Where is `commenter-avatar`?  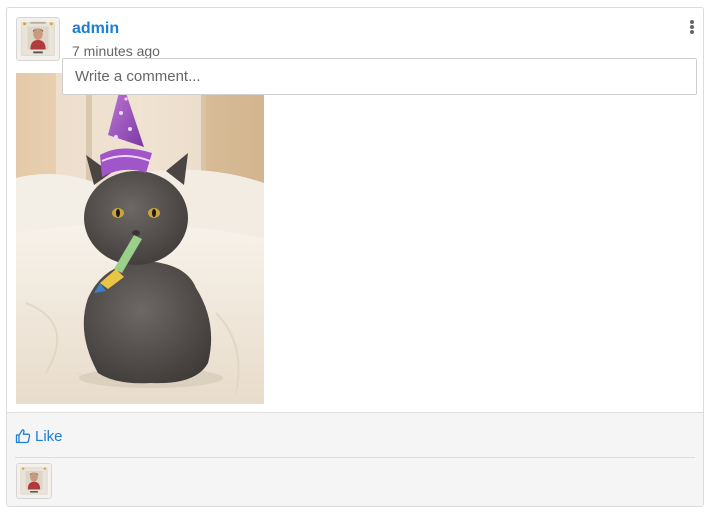 commenter-avatar is located at coordinates (34, 481).